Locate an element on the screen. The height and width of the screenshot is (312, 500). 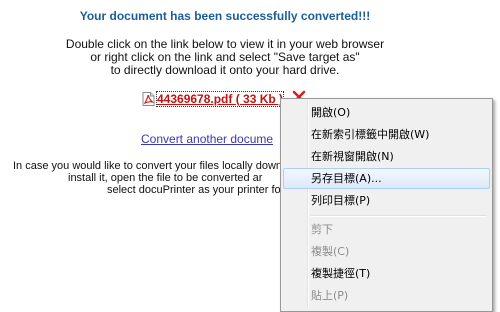
pdf-download-link: 44369678.pdf ( 33 Kb ) is located at coordinates (220, 98).